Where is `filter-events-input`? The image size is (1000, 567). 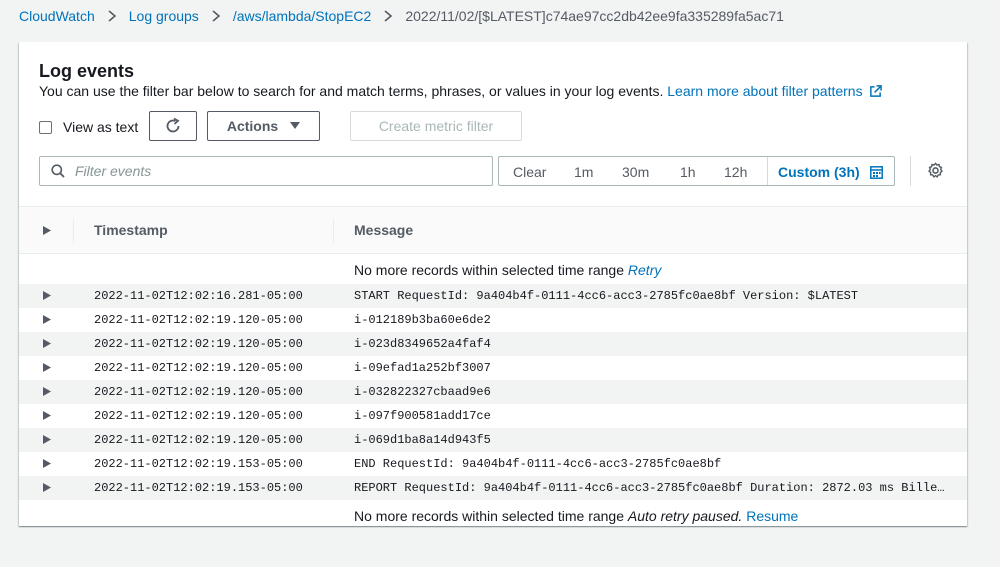 filter-events-input is located at coordinates (275, 171).